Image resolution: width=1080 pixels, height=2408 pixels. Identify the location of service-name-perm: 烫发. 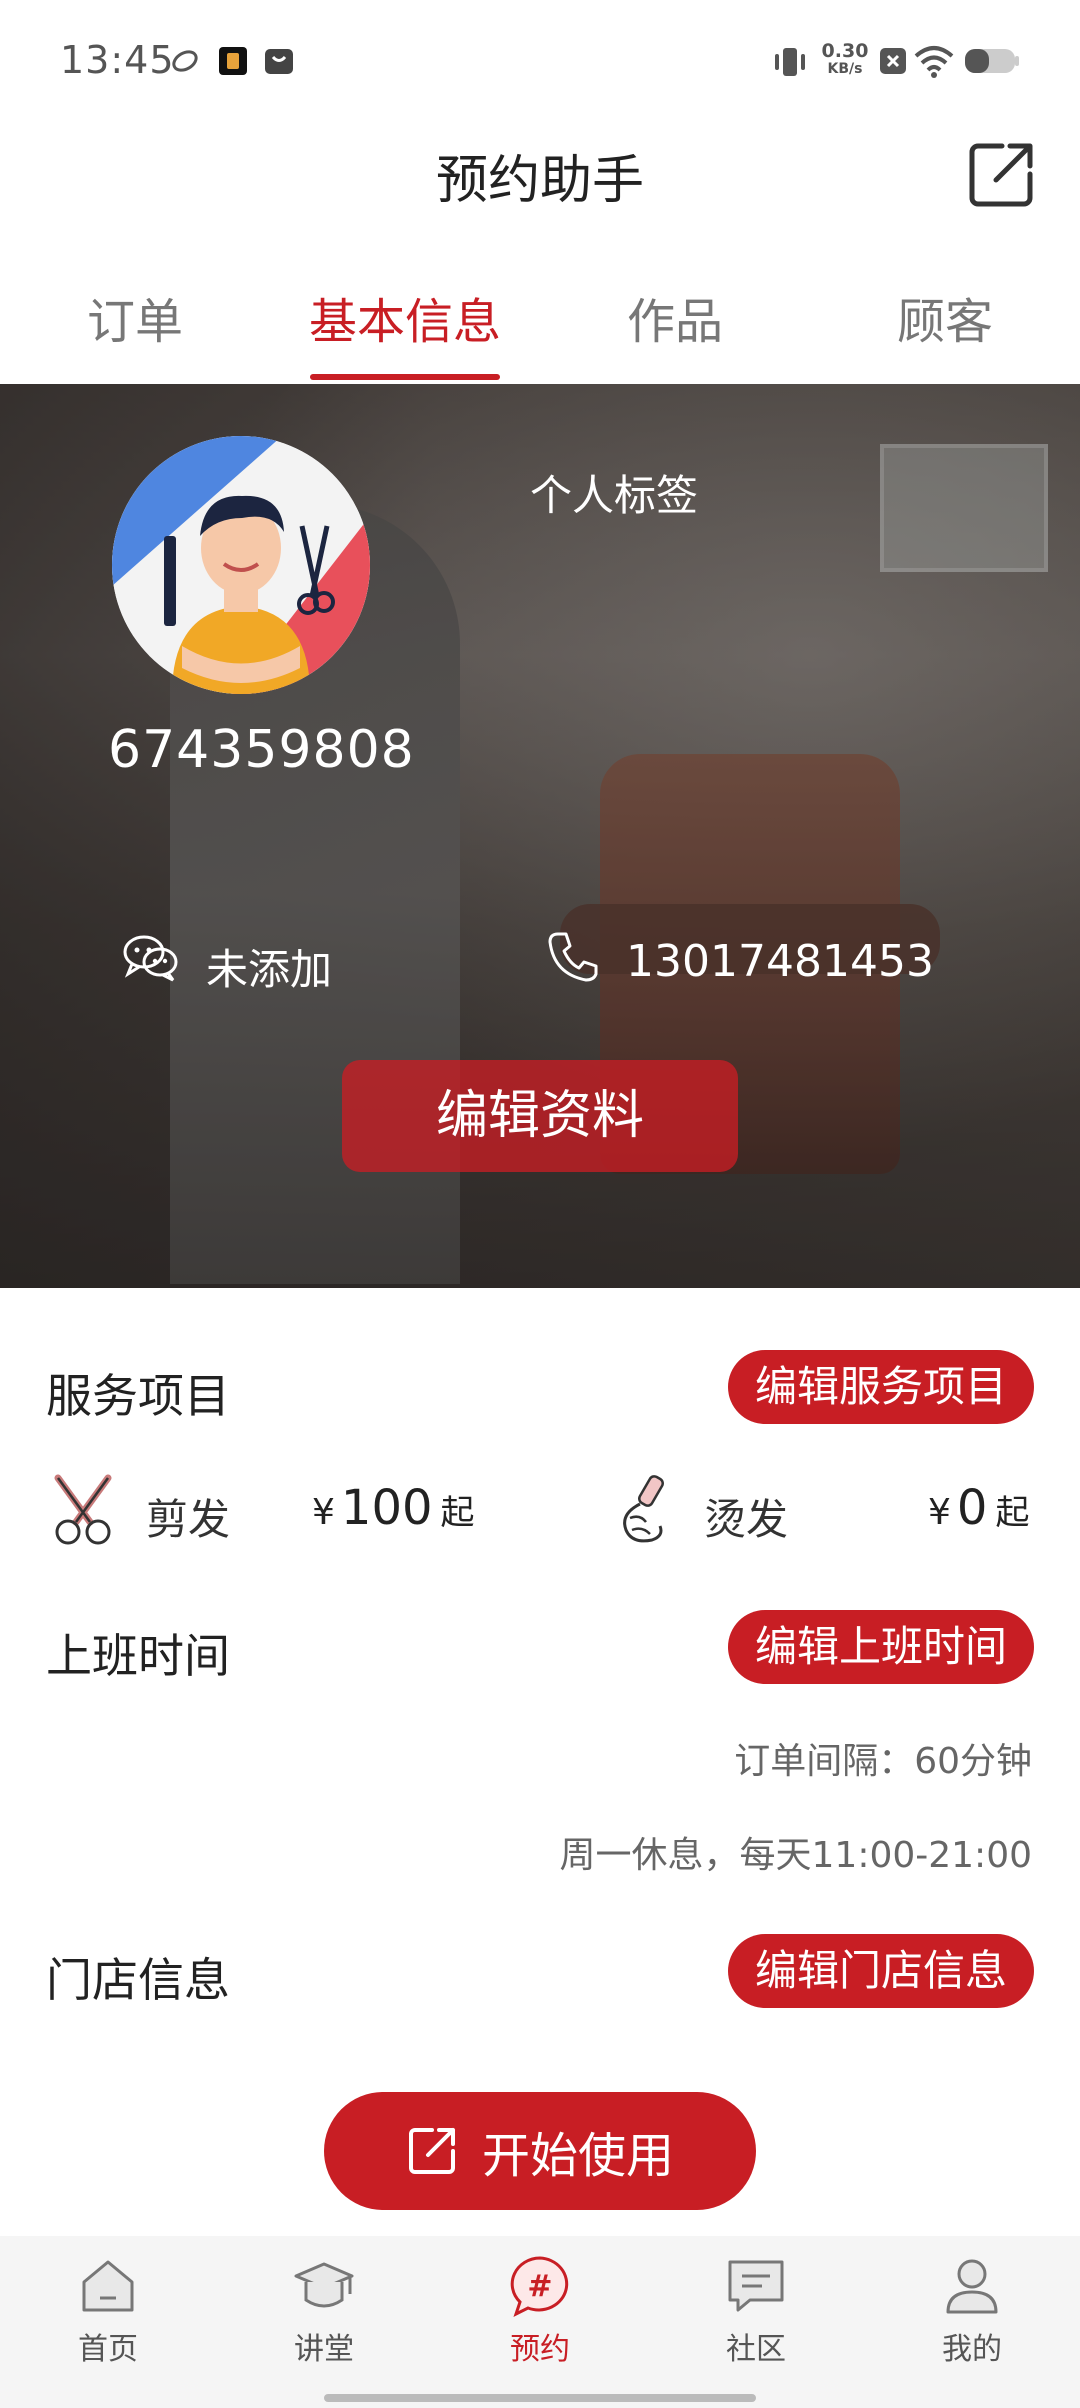
(746, 1519).